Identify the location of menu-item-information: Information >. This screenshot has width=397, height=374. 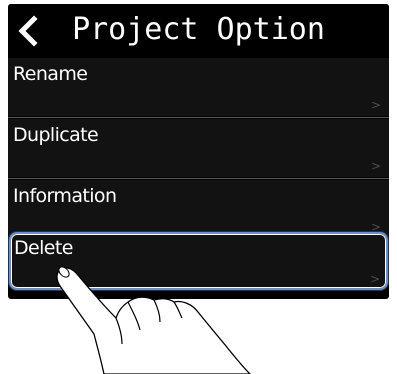
(198, 209).